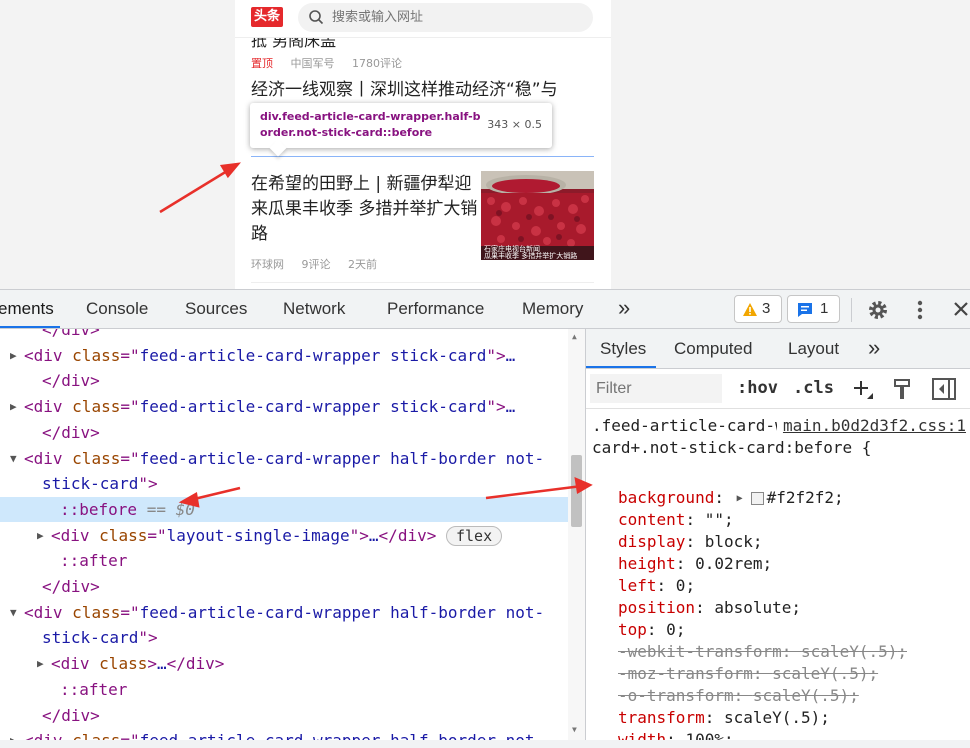  Describe the element at coordinates (574, 336) in the screenshot. I see `scroll-up-arrow-icon: ▲` at that location.